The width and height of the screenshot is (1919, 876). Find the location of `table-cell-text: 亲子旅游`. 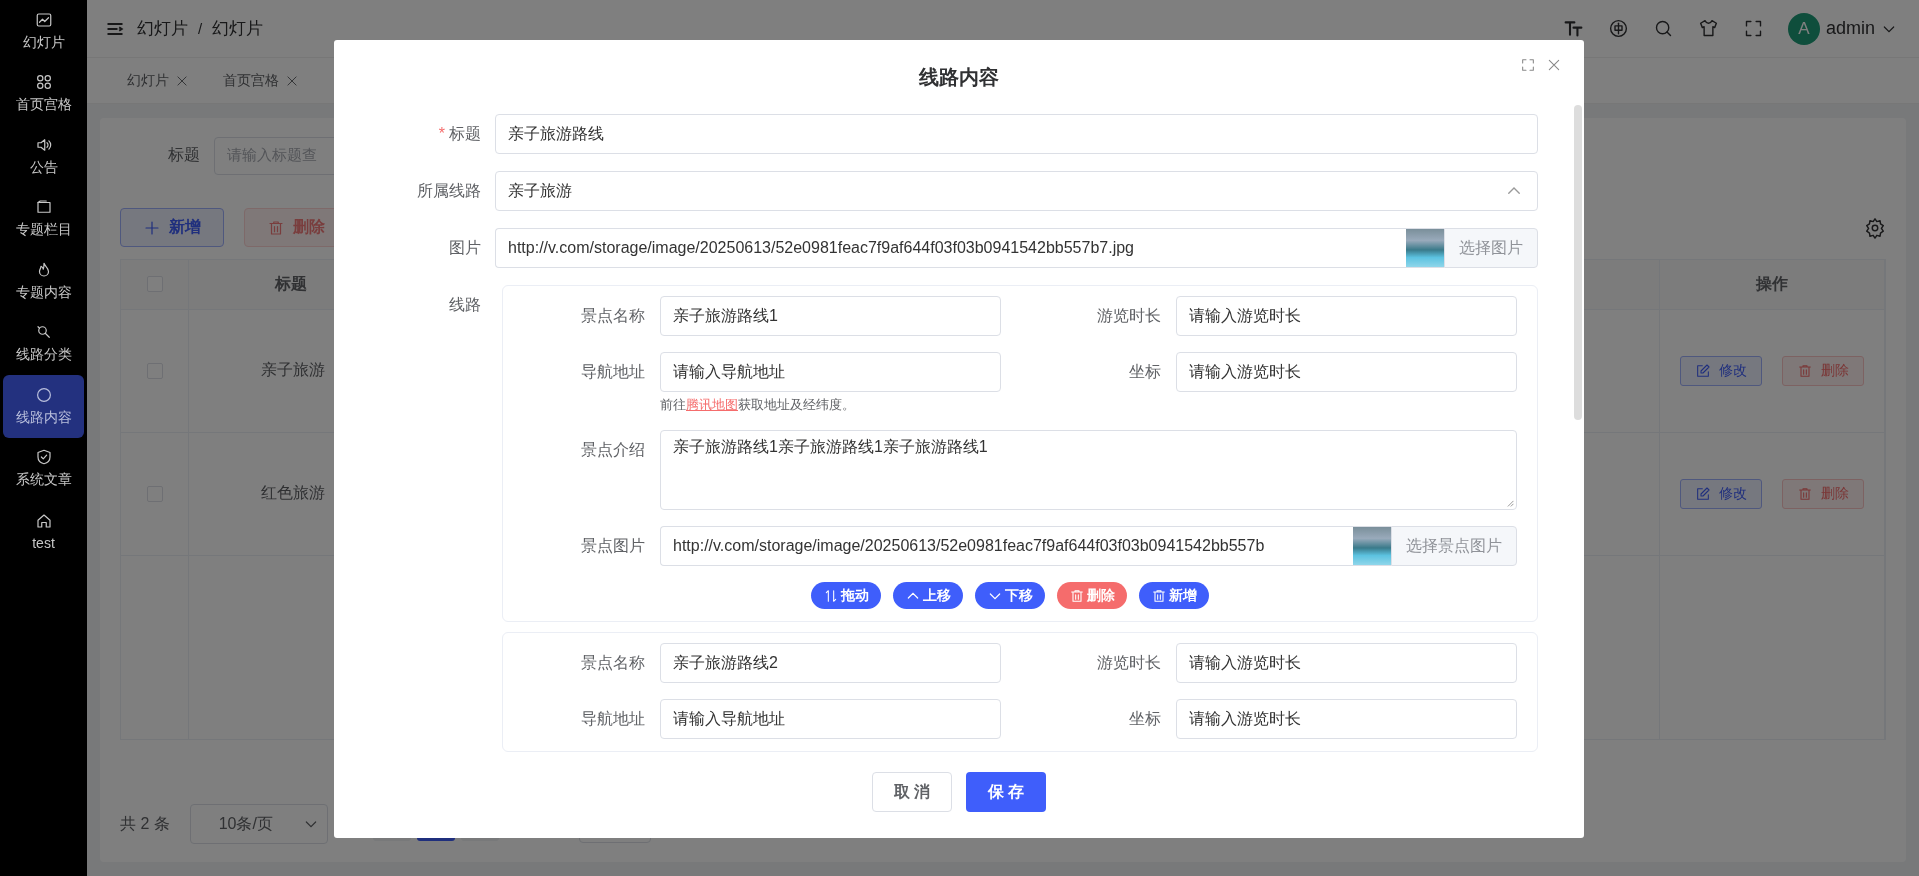

table-cell-text: 亲子旅游 is located at coordinates (293, 370).